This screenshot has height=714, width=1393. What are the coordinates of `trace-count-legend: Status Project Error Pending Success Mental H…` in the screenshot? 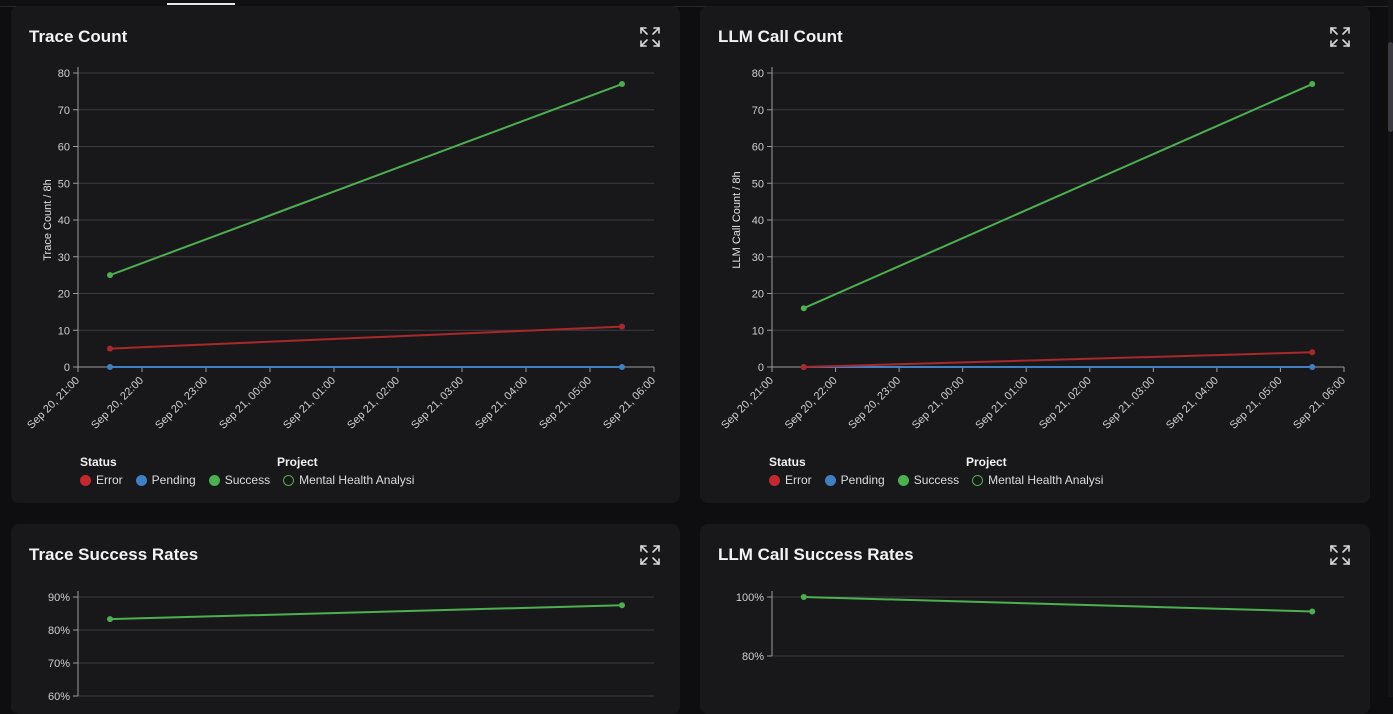 It's located at (253, 471).